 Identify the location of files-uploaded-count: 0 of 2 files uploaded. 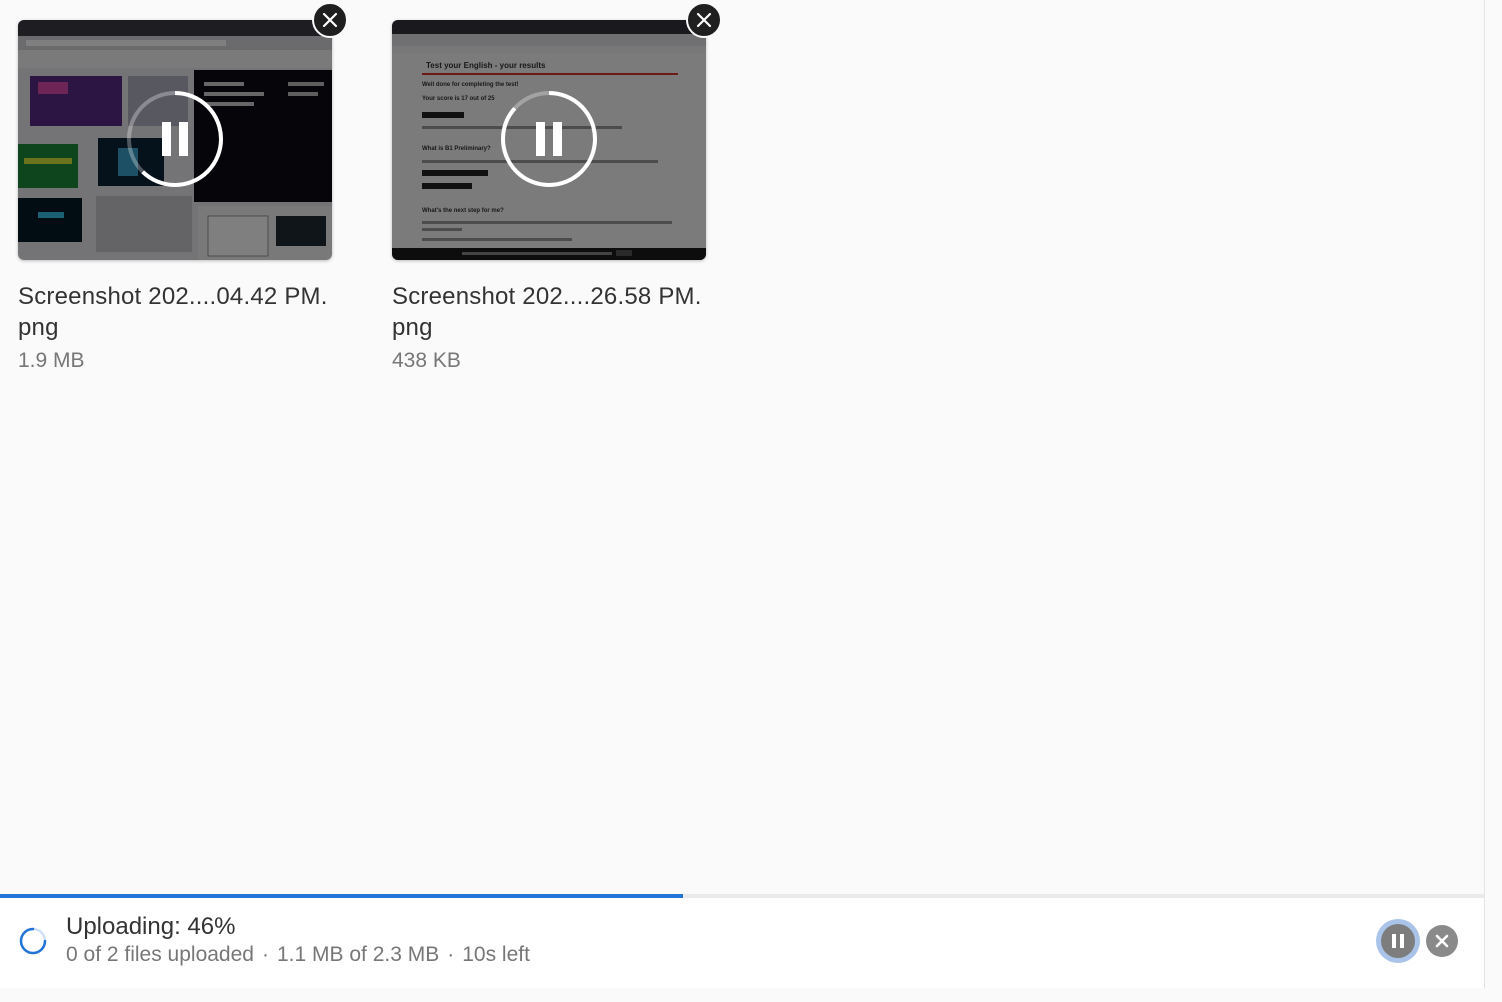
(160, 954).